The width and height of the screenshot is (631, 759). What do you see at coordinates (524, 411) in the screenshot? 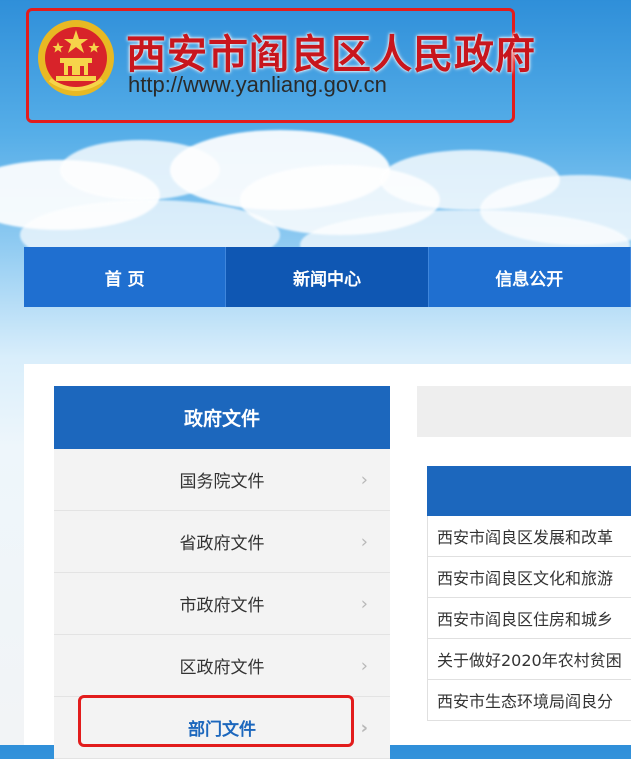
I see `breadcrumb-bar` at bounding box center [524, 411].